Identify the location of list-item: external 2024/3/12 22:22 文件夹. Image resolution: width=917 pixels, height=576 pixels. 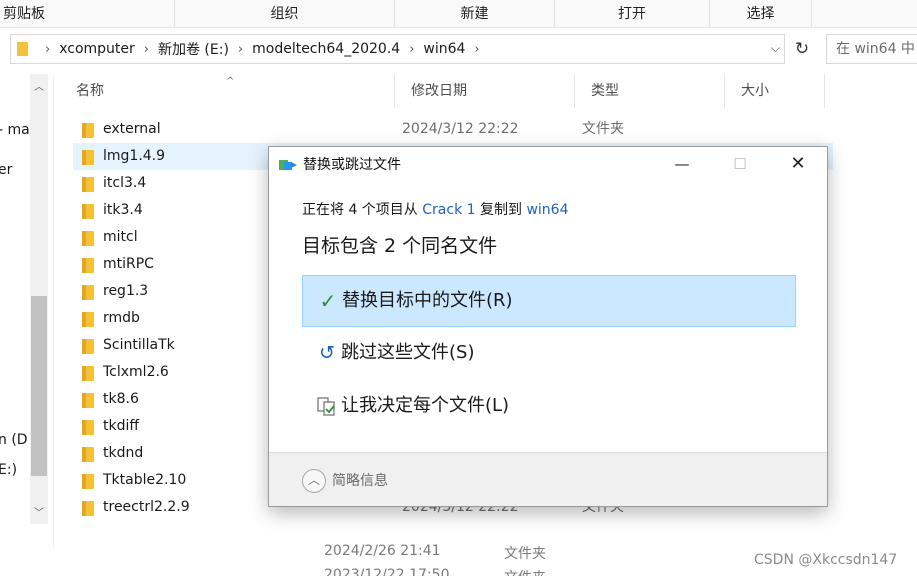
(453, 129).